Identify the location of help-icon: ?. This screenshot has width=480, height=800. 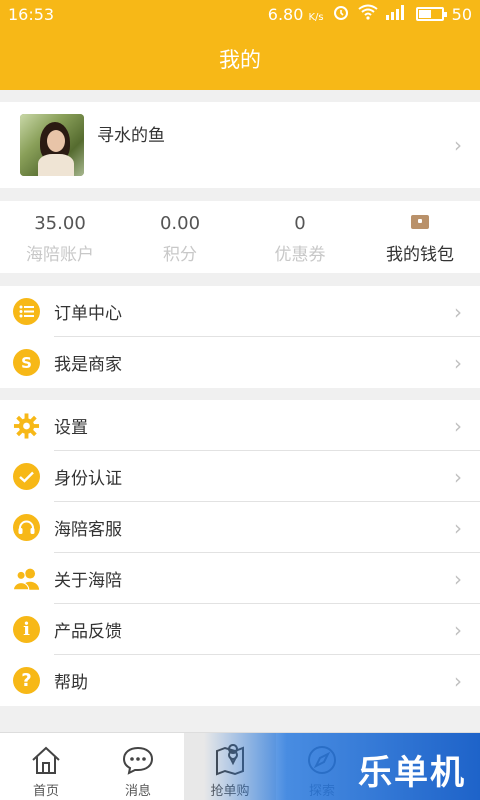
(26, 680).